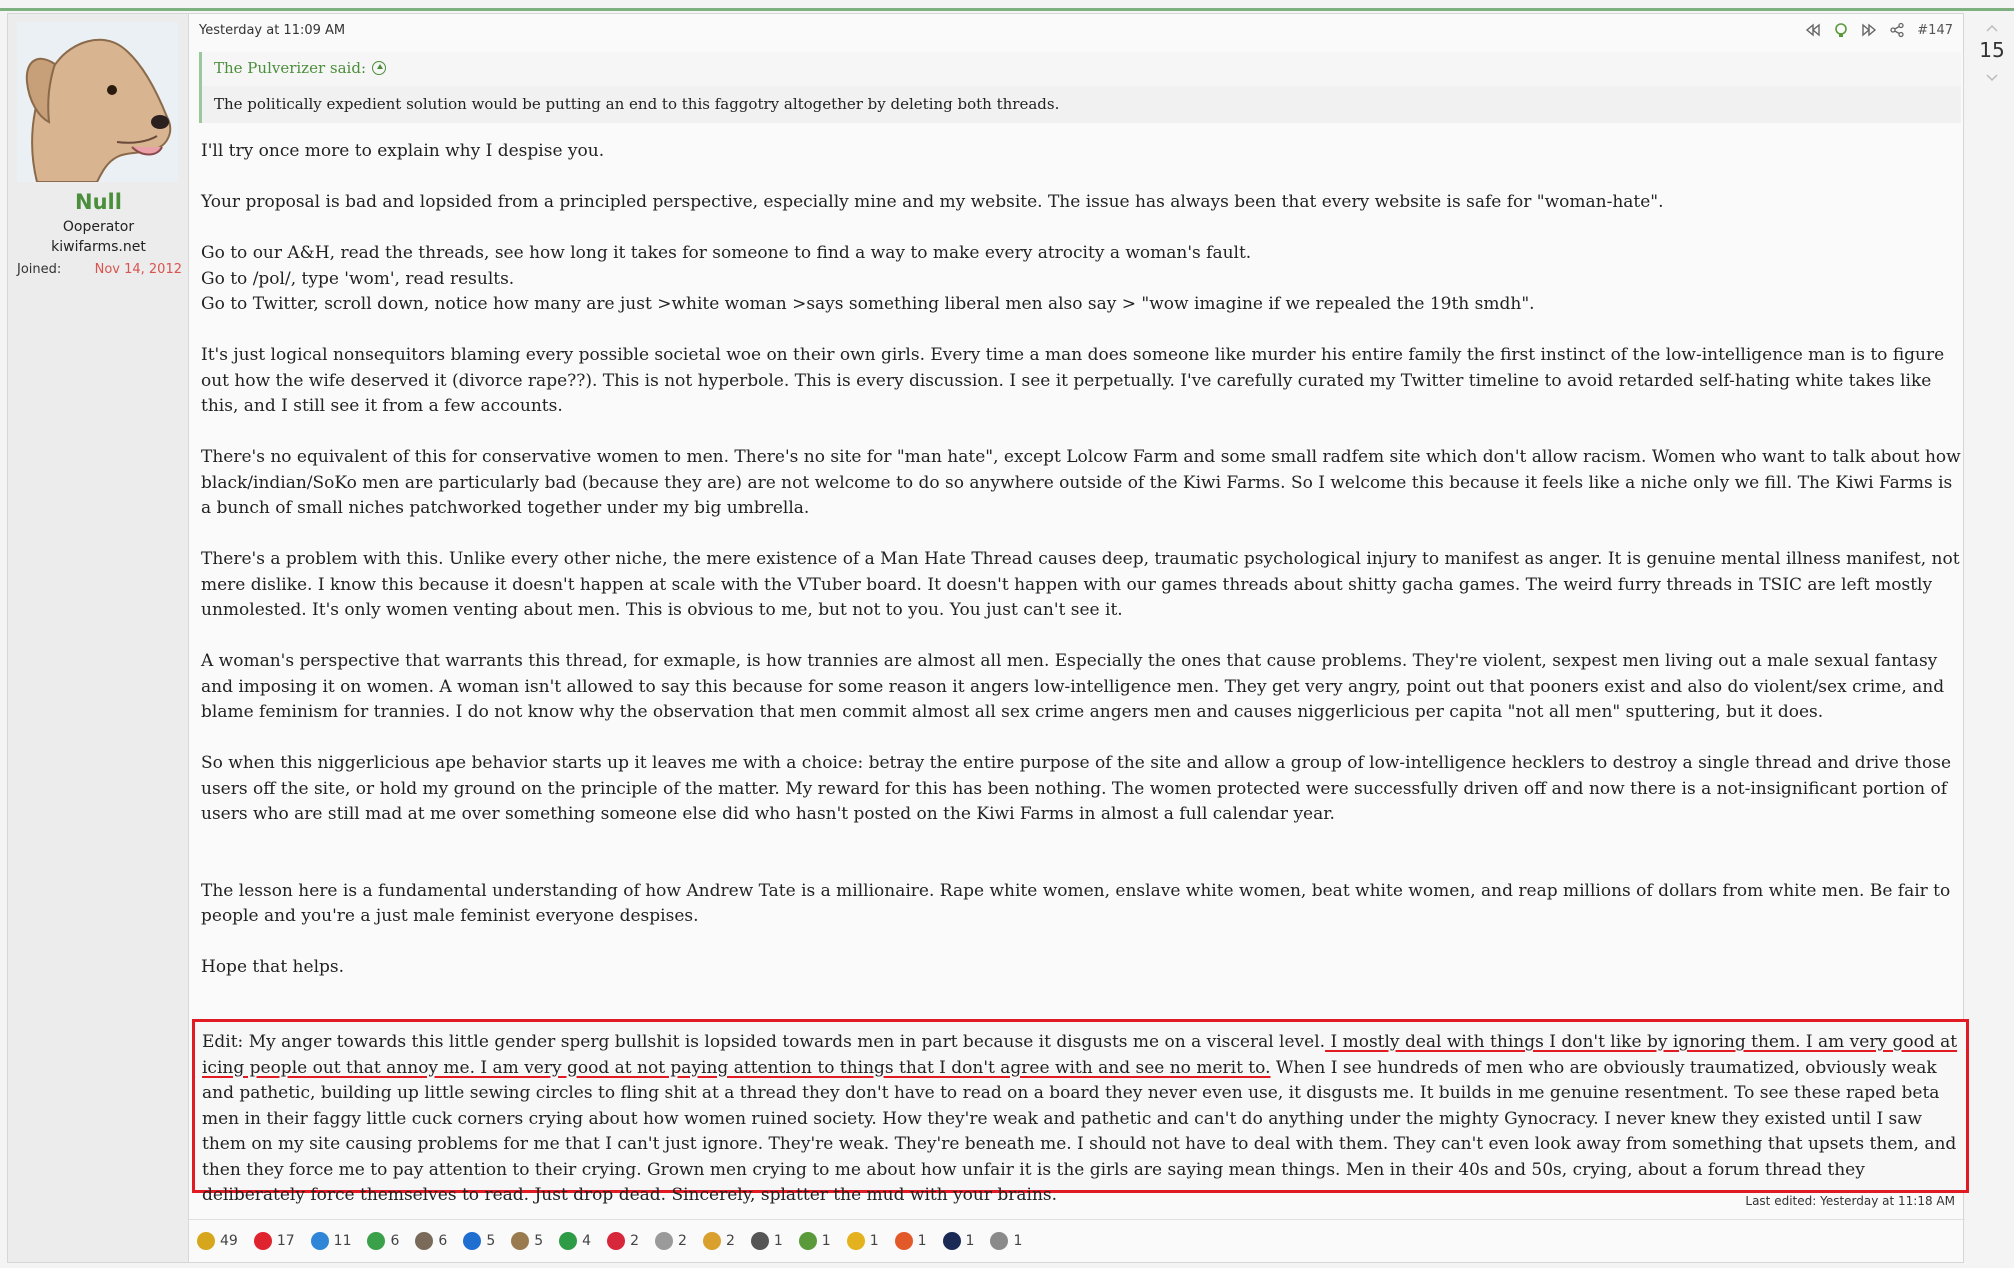  What do you see at coordinates (903, 1240) in the screenshot?
I see `rainbow-icon` at bounding box center [903, 1240].